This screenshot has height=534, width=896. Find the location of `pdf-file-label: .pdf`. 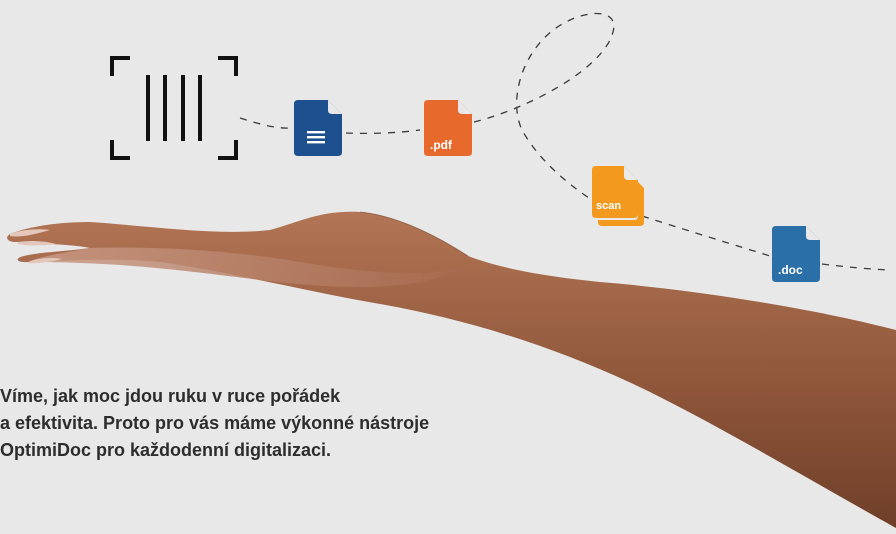

pdf-file-label: .pdf is located at coordinates (441, 145).